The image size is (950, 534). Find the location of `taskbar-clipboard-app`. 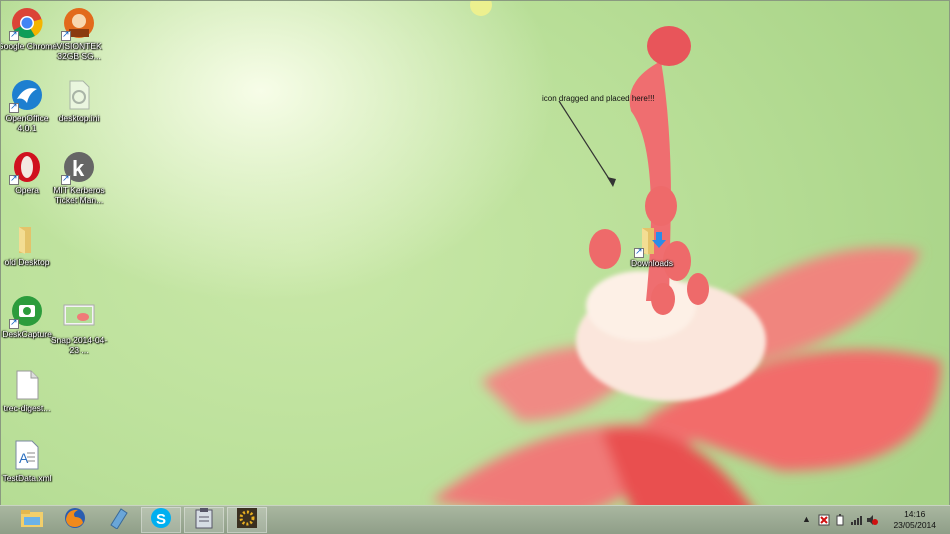

taskbar-clipboard-app is located at coordinates (204, 520).